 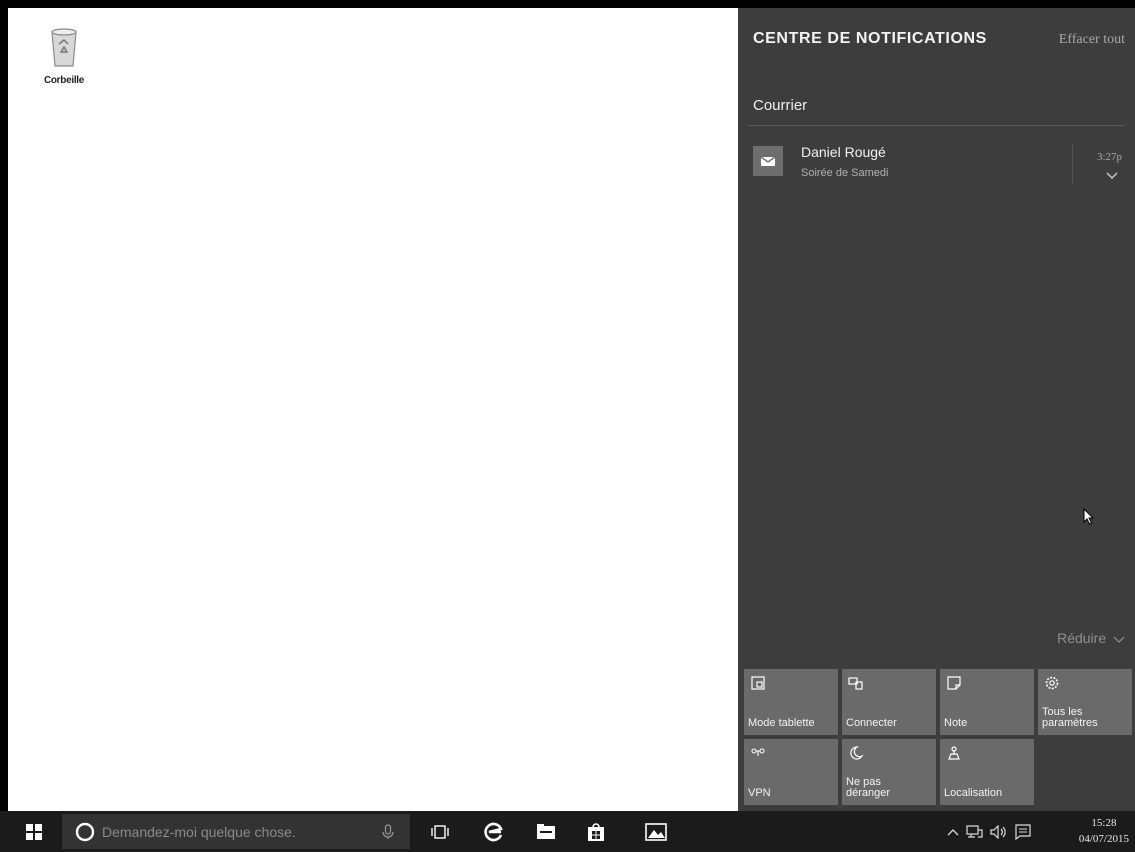 What do you see at coordinates (1103, 839) in the screenshot?
I see `clock-date: 04/07/2015` at bounding box center [1103, 839].